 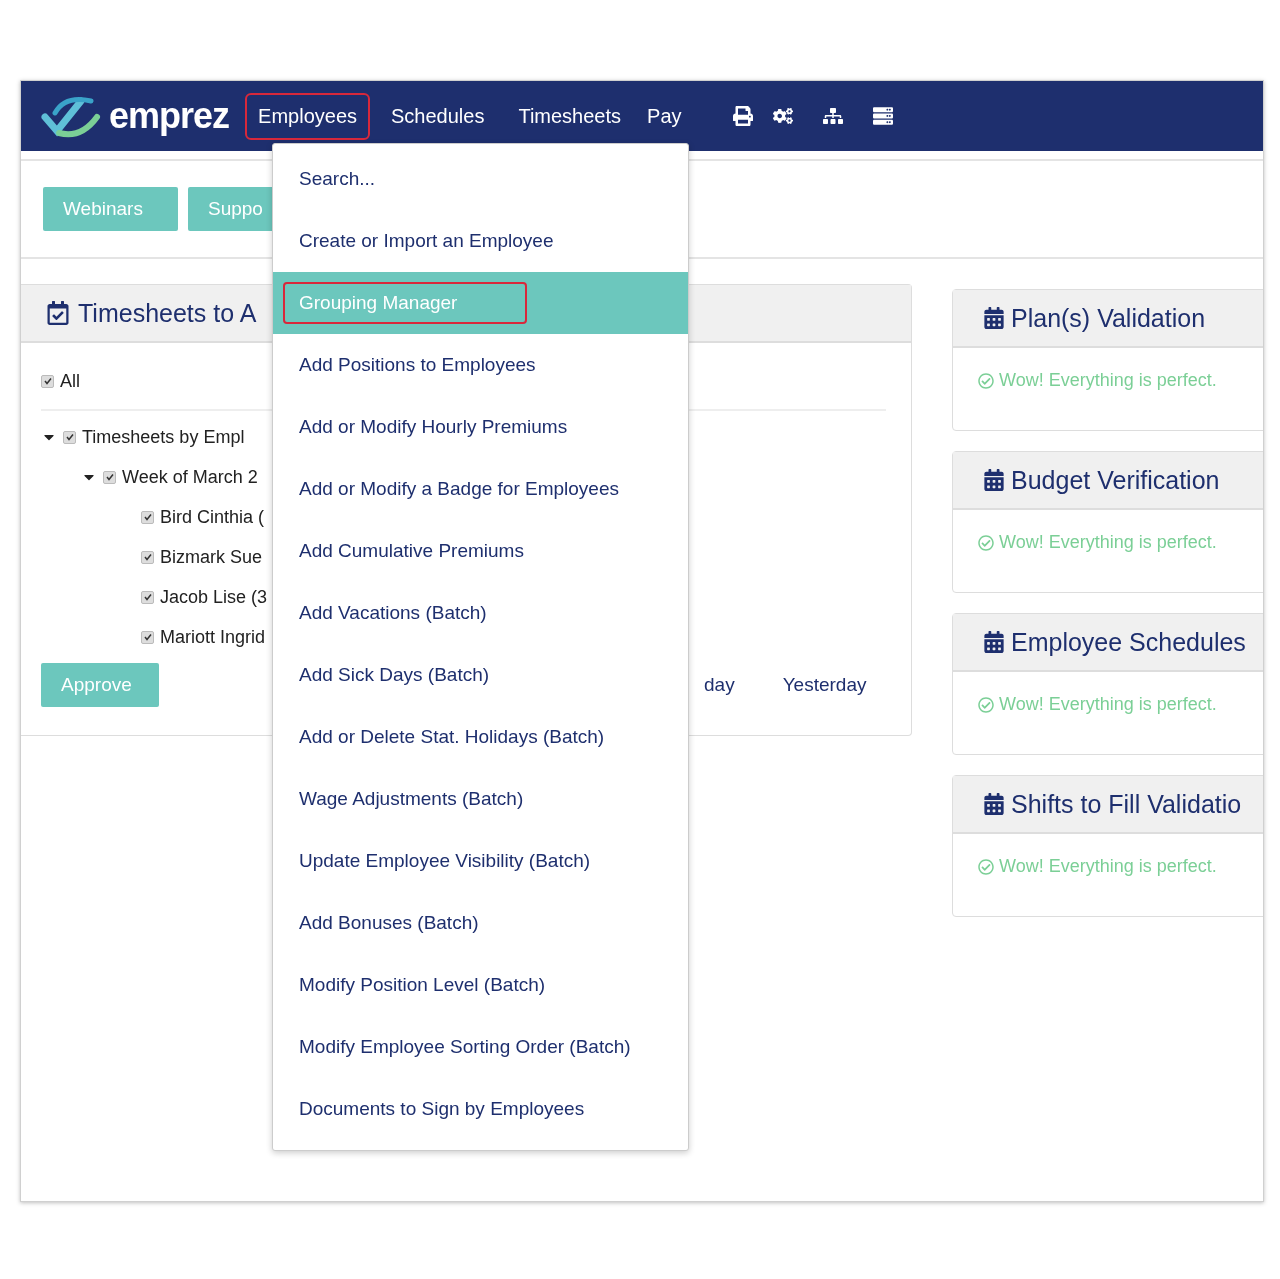 What do you see at coordinates (169, 116) in the screenshot?
I see `logo-text: emprez` at bounding box center [169, 116].